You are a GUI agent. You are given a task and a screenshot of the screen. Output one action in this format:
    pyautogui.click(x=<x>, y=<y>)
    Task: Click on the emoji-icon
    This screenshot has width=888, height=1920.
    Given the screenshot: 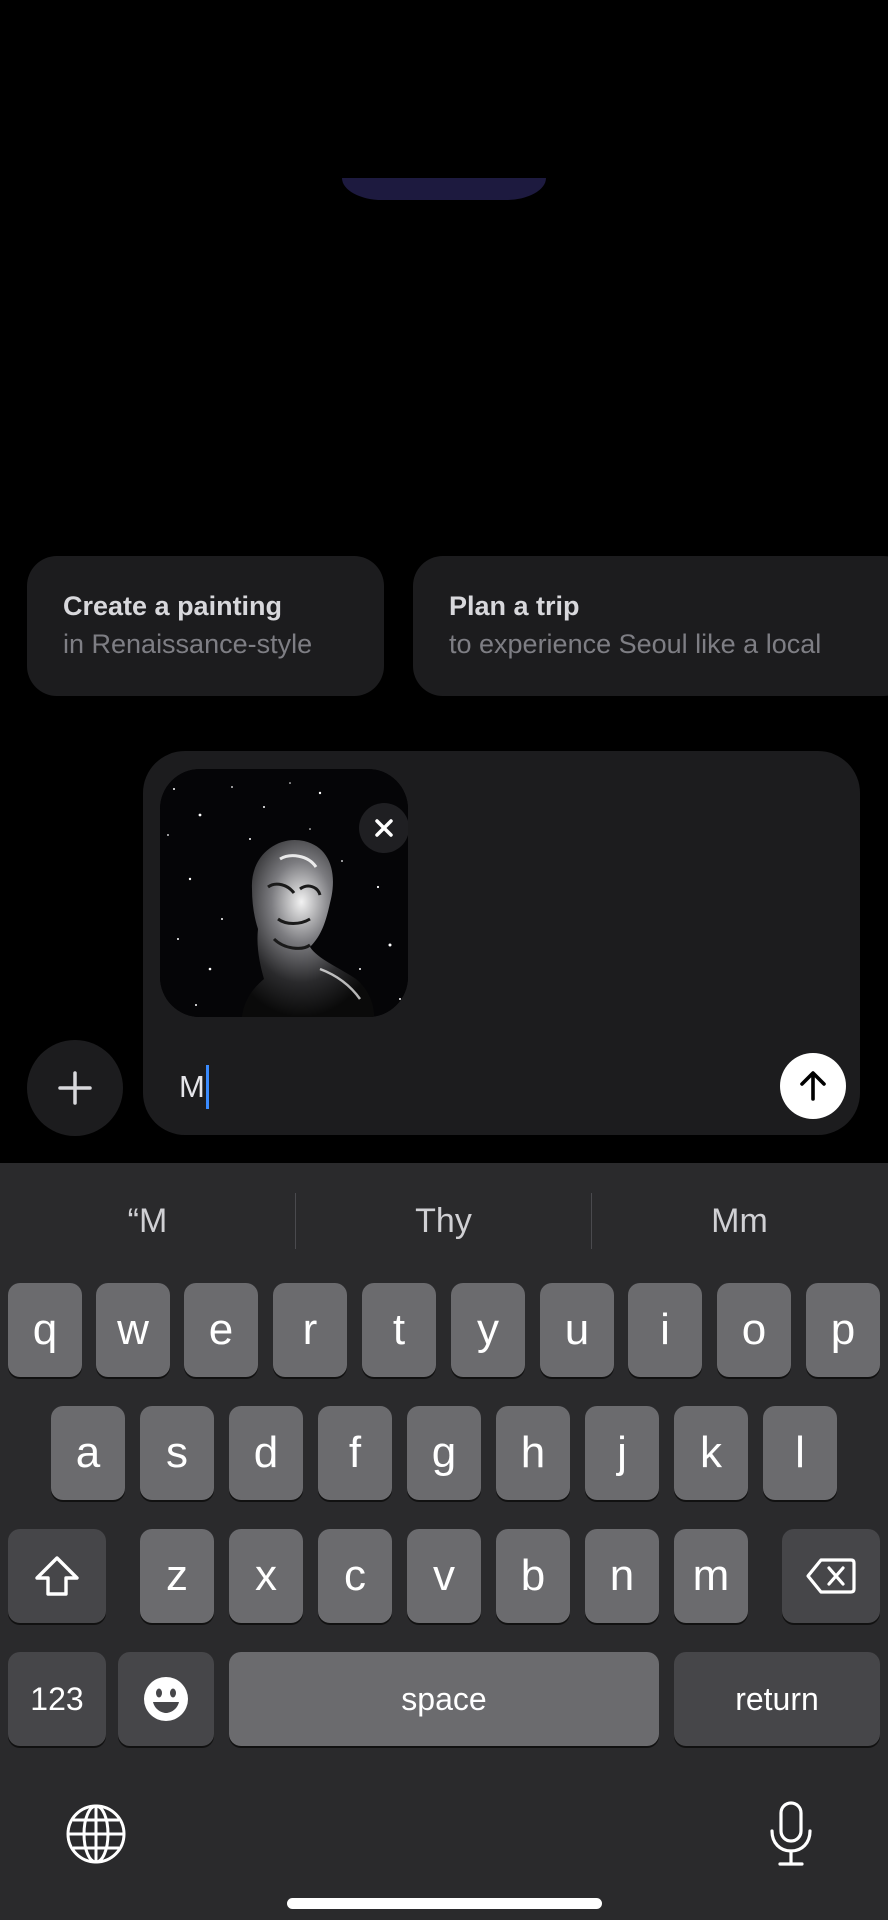 What is the action you would take?
    pyautogui.click(x=166, y=1699)
    